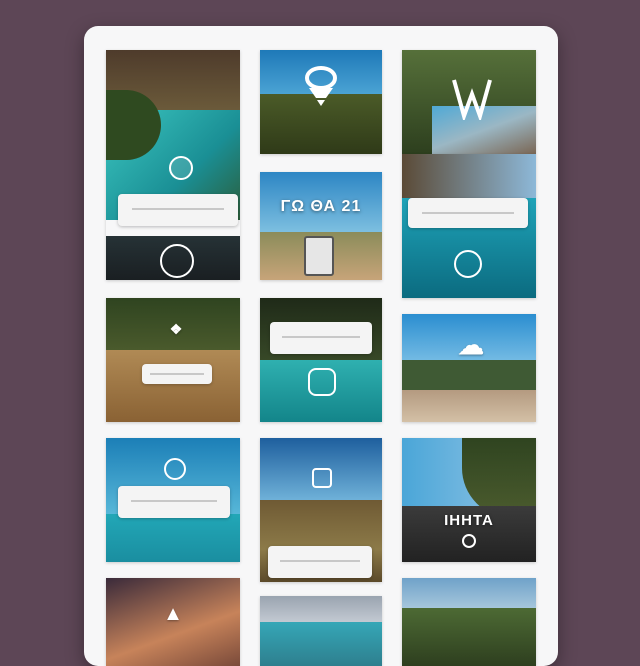  I want to click on gallery-tile-bridge-forest, so click(469, 102).